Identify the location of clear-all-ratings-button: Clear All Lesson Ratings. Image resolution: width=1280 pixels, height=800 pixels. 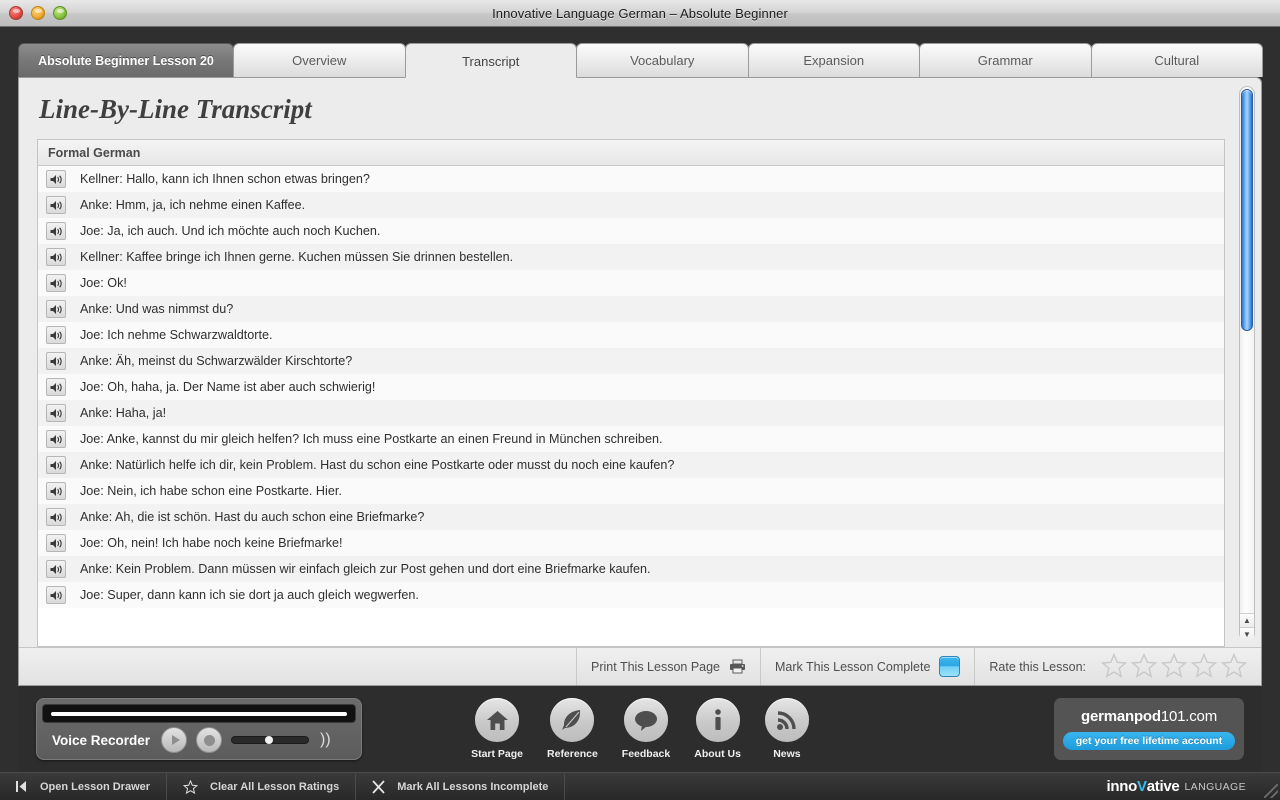
(262, 786).